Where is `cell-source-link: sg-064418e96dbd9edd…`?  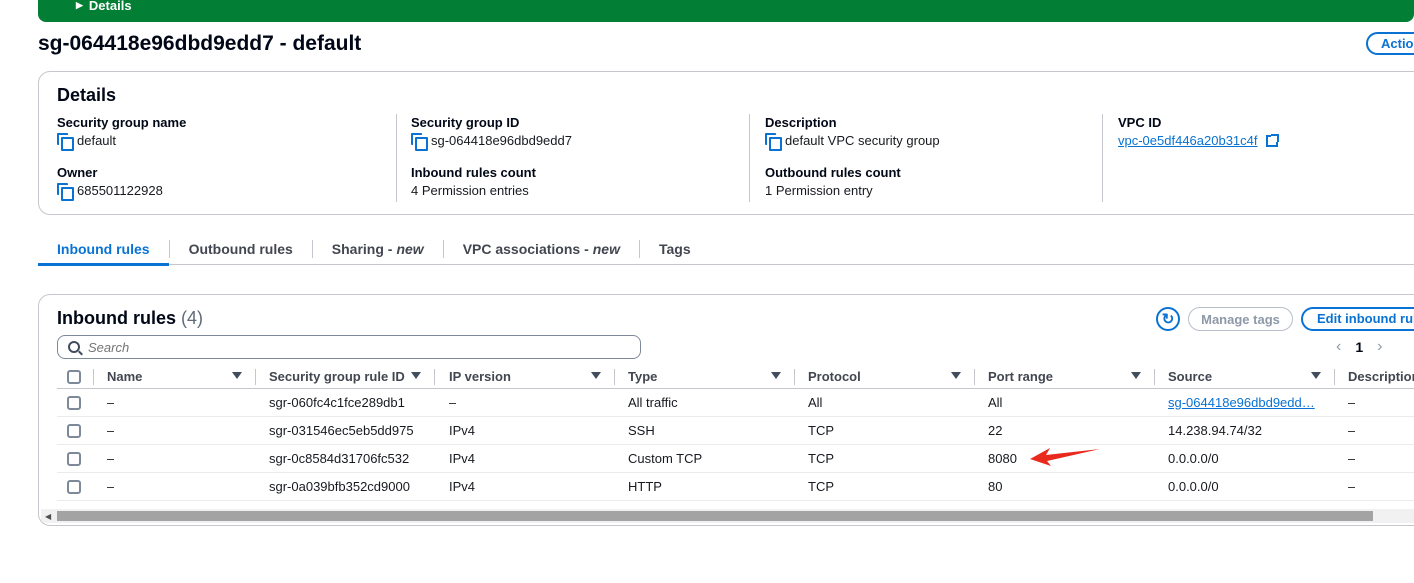
cell-source-link: sg-064418e96dbd9edd… is located at coordinates (1248, 402).